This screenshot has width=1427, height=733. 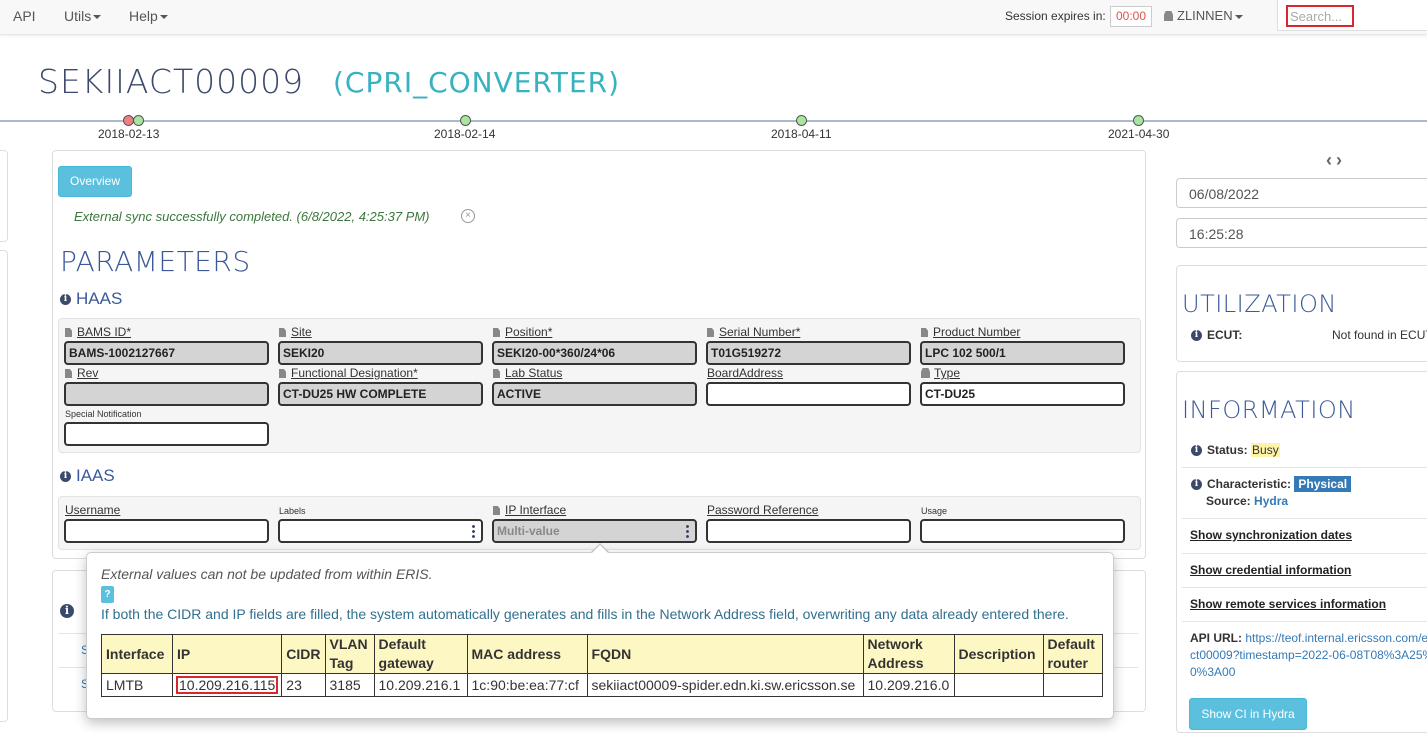 What do you see at coordinates (91, 299) in the screenshot?
I see `haas-heading: i HAAS` at bounding box center [91, 299].